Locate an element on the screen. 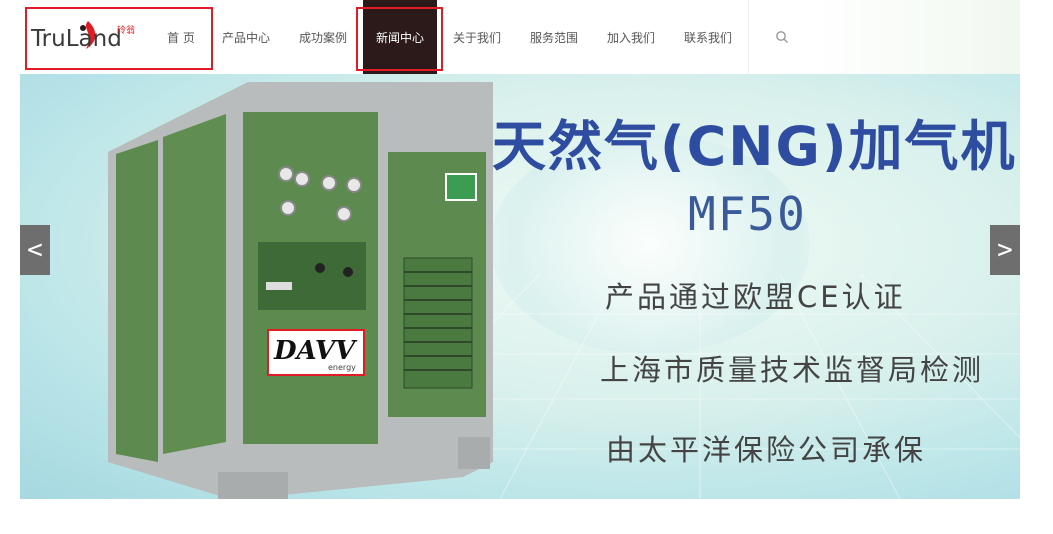 This screenshot has height=534, width=1053. nav-highlight-box is located at coordinates (399, 39).